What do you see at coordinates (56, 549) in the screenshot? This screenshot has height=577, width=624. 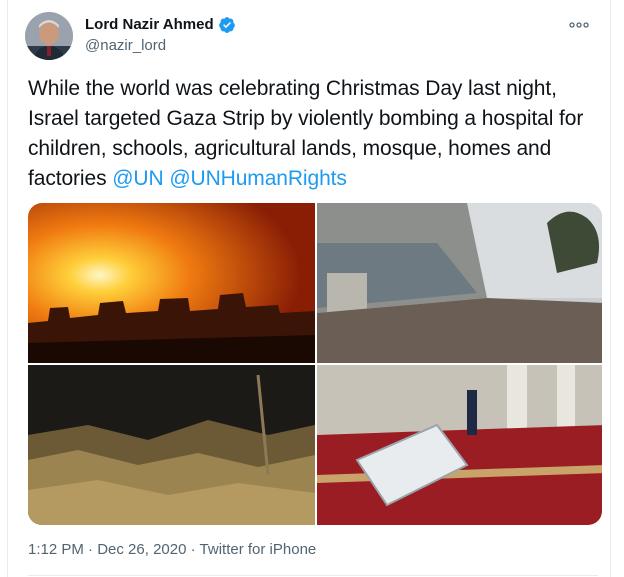 I see `tweet-time: 1:12 PM` at bounding box center [56, 549].